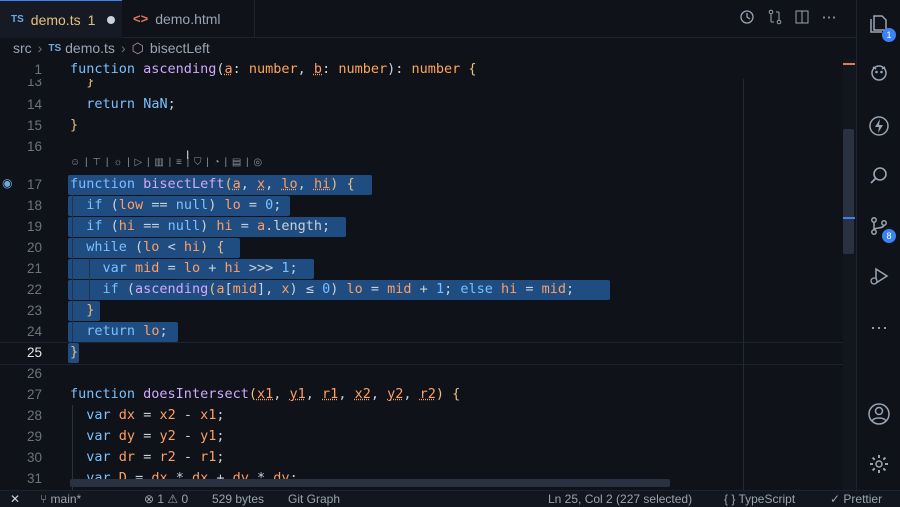 The height and width of the screenshot is (507, 900). What do you see at coordinates (34, 205) in the screenshot?
I see `line-number: 18` at bounding box center [34, 205].